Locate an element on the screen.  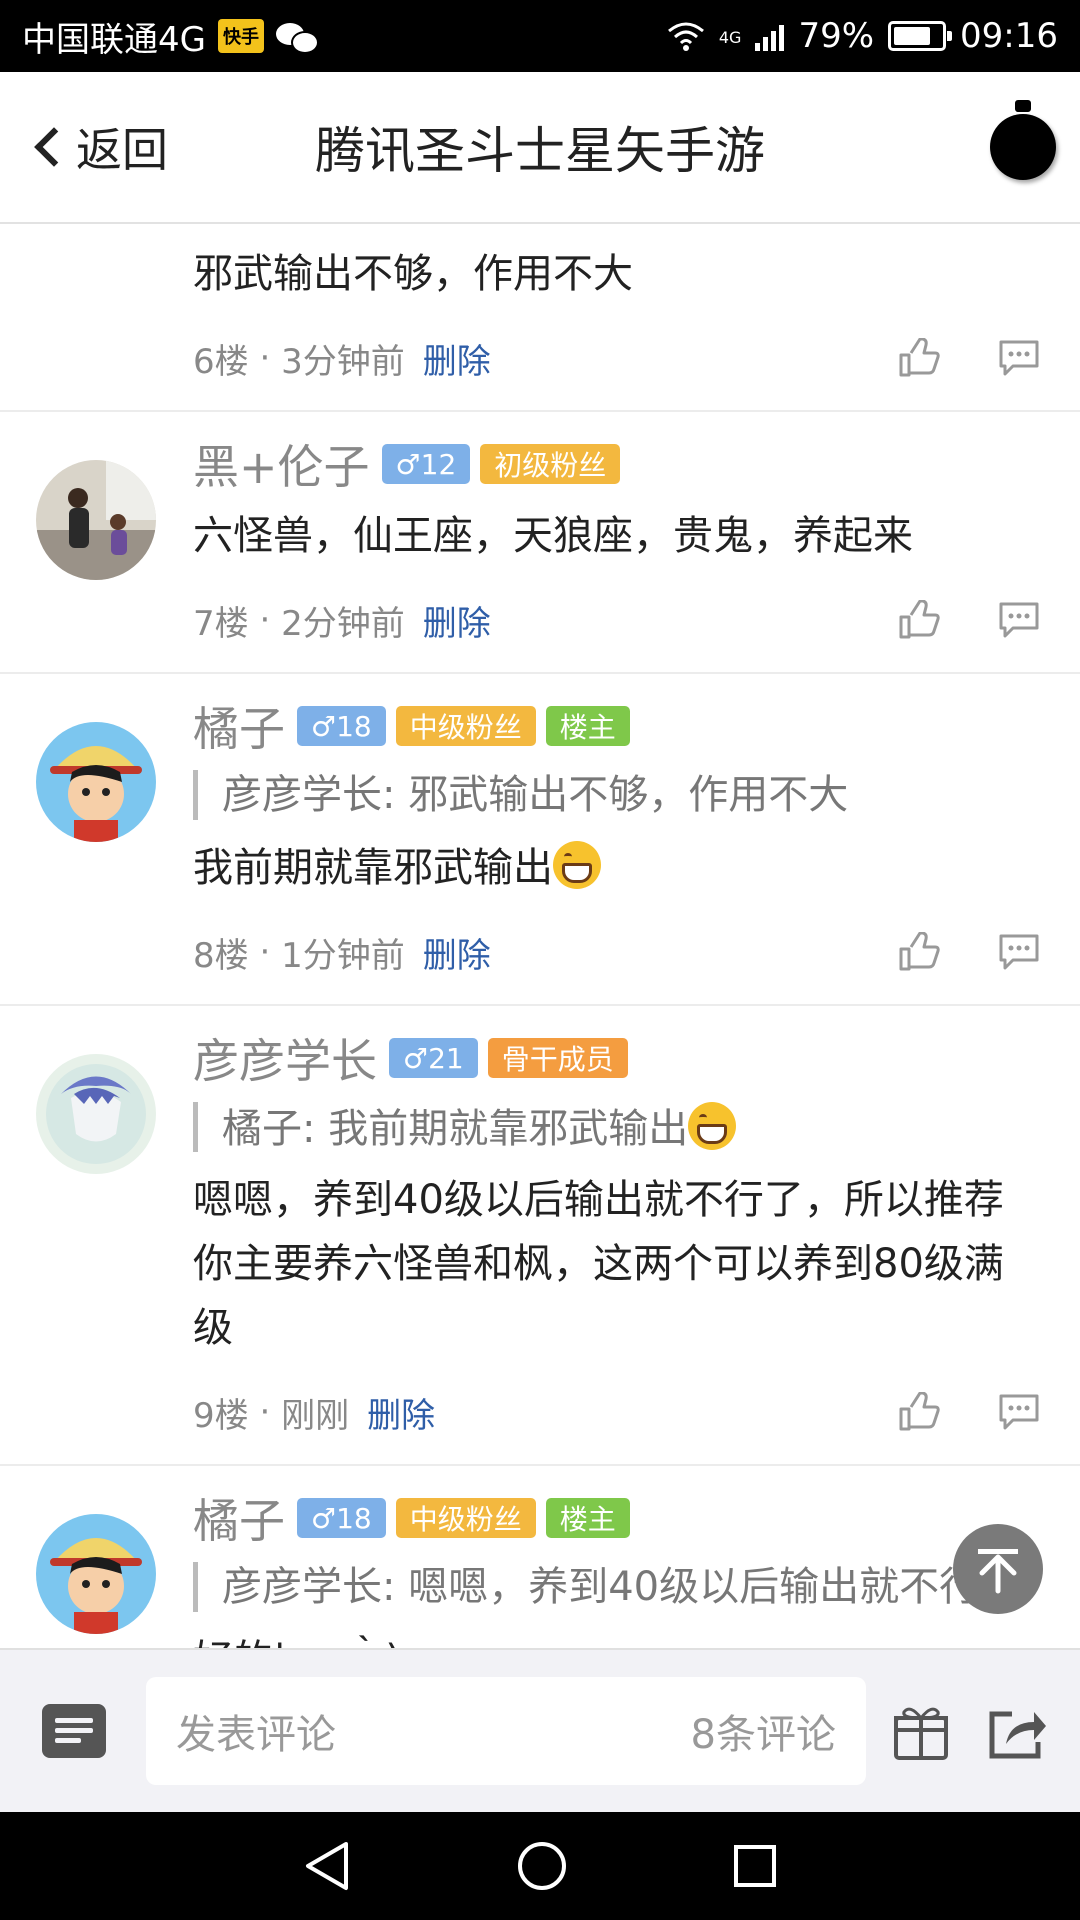
comment-meta: 8楼 · 1分钟前 删除 is located at coordinates (616, 952).